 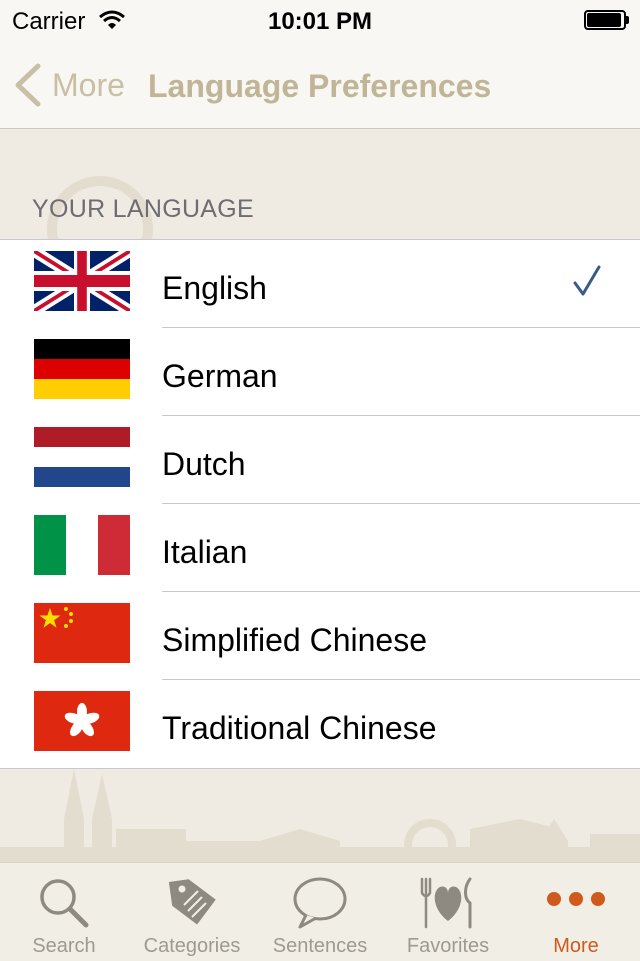 I want to click on language-label: English, so click(x=214, y=288).